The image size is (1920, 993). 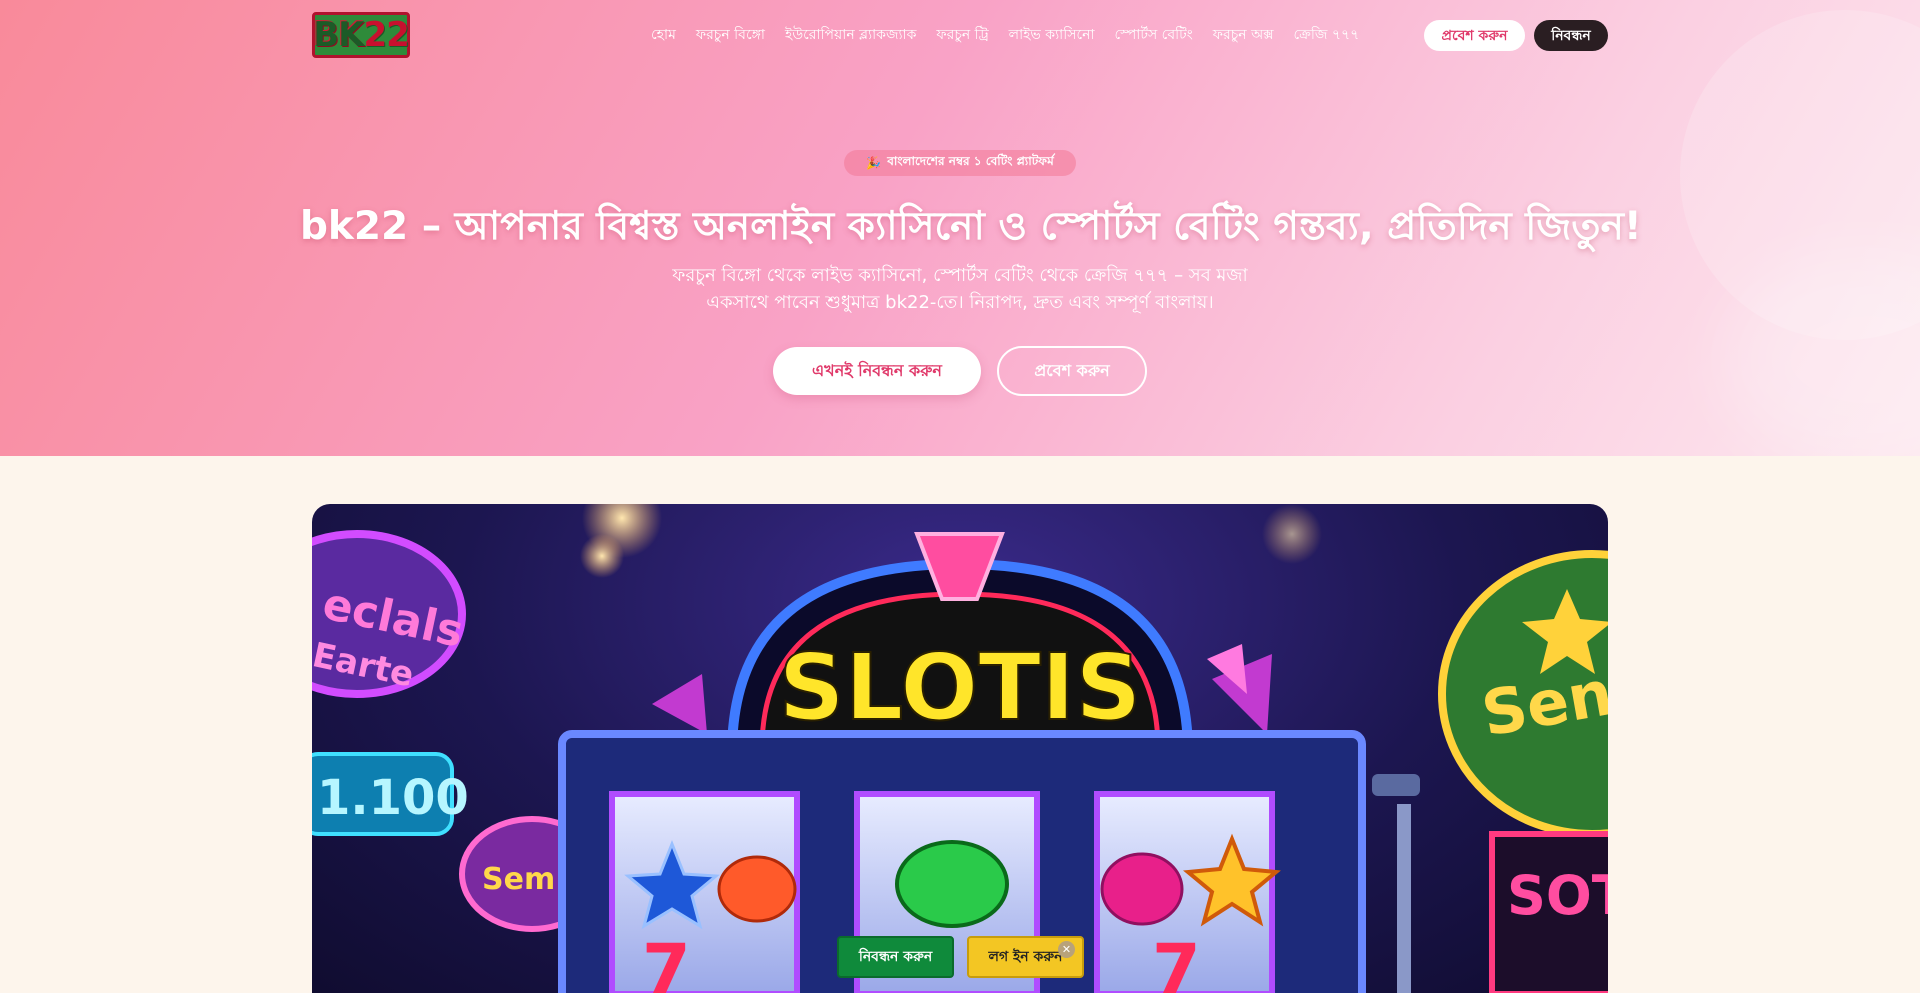 I want to click on hero-badge-text: বাংলাদেশের নম্বর ১ বেটিং প্ল্যাটফর্ম, so click(x=970, y=161).